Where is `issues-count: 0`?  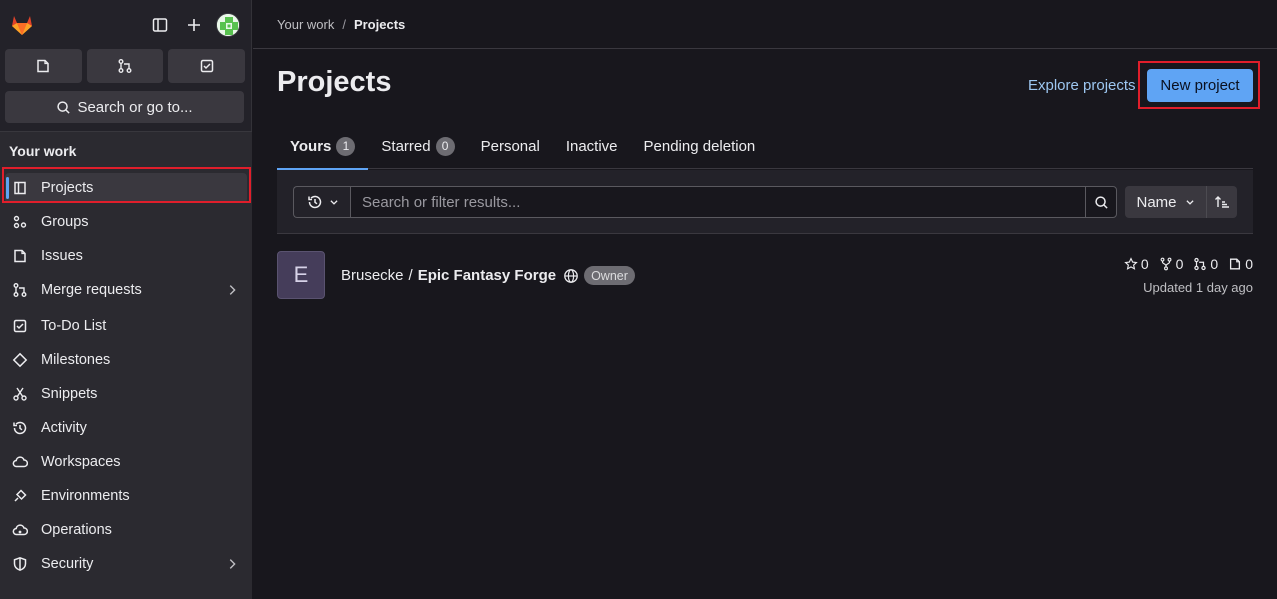
issues-count: 0 is located at coordinates (1240, 264).